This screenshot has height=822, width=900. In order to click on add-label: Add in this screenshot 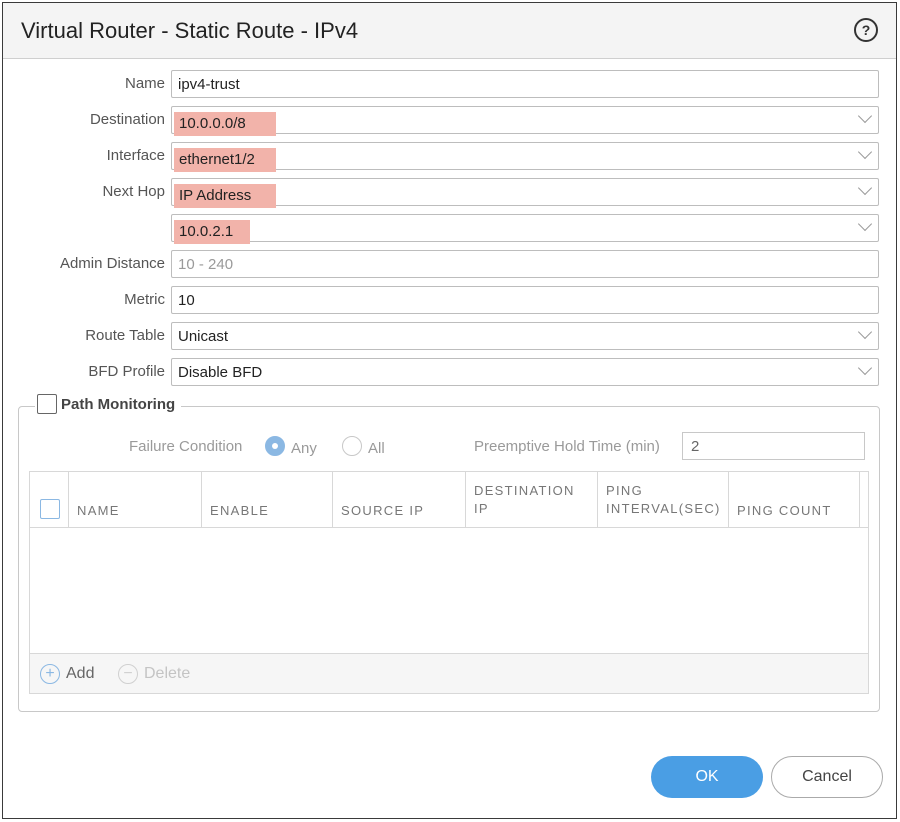, I will do `click(80, 673)`.